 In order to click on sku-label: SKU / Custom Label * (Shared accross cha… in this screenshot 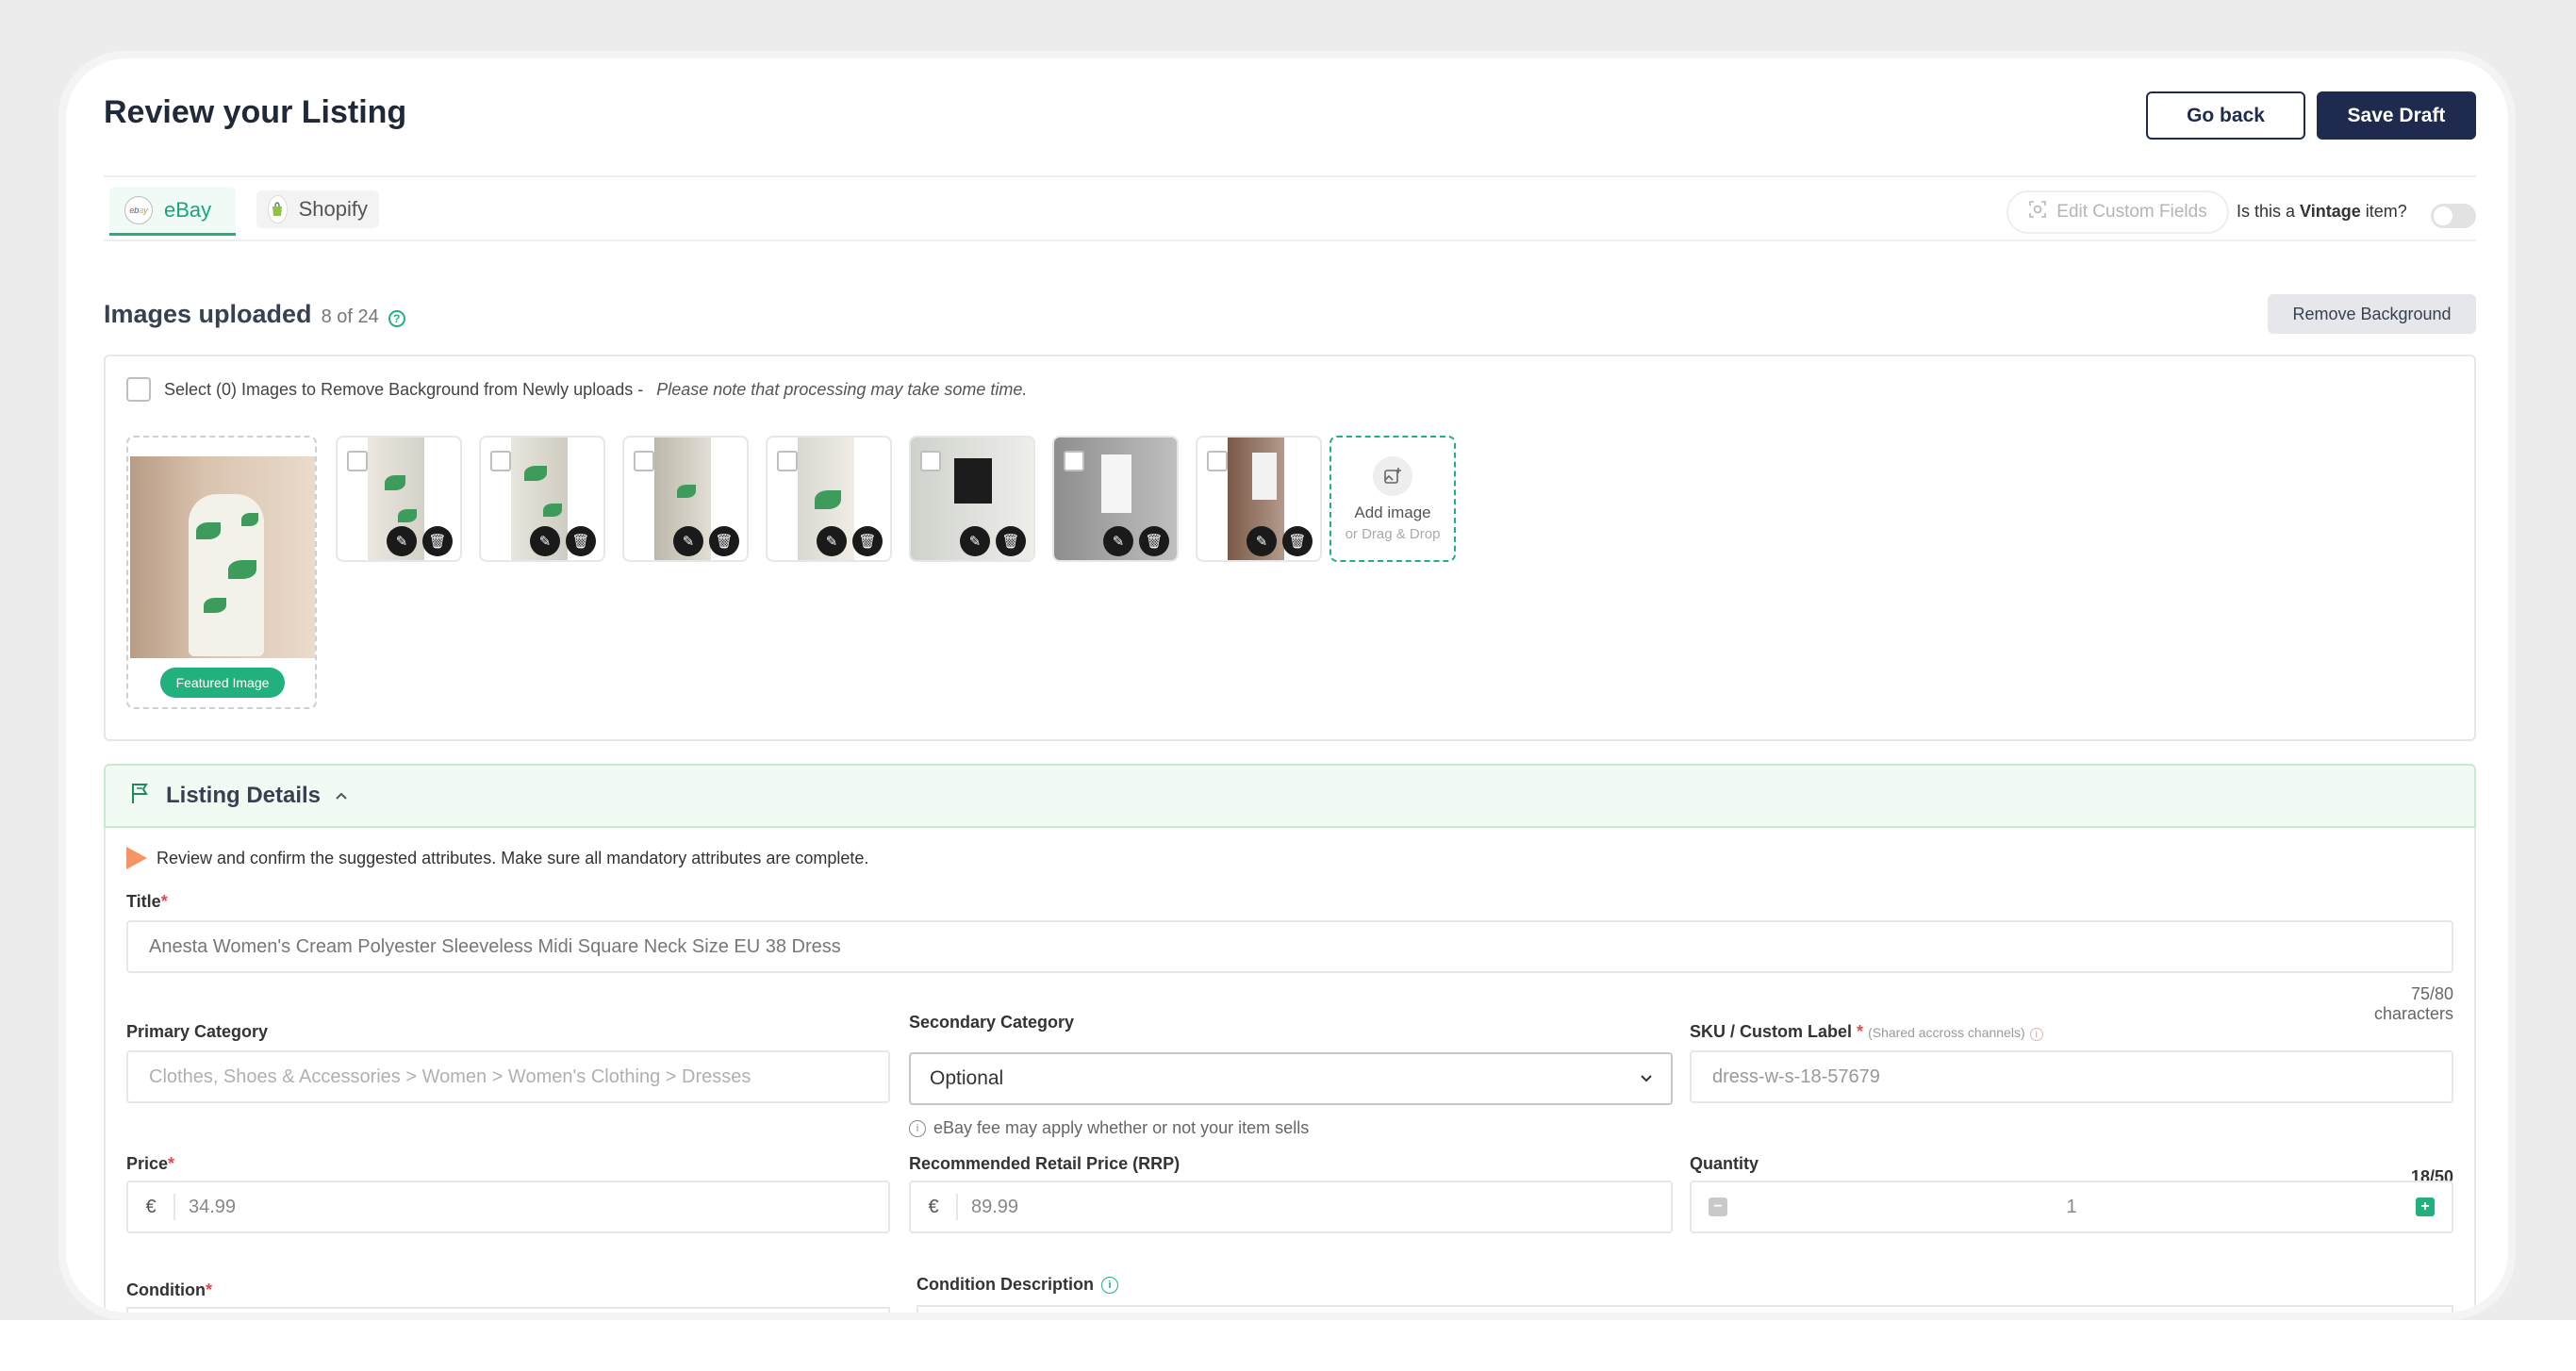, I will do `click(2071, 1032)`.